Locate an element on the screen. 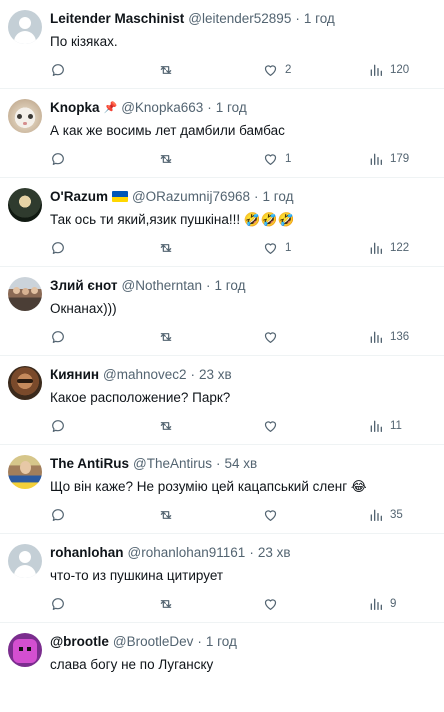 The height and width of the screenshot is (712, 444). views-button: 136 is located at coordinates (388, 337).